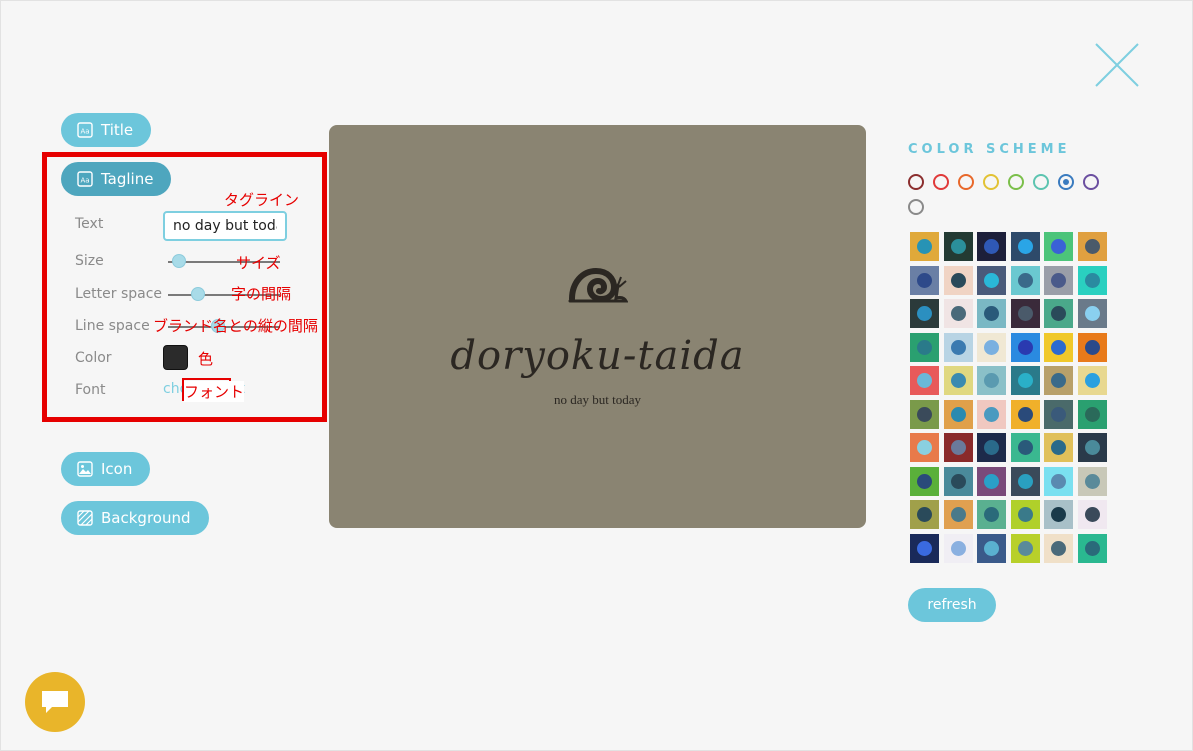  I want to click on annotation-letter-space: 字の間隔, so click(261, 294).